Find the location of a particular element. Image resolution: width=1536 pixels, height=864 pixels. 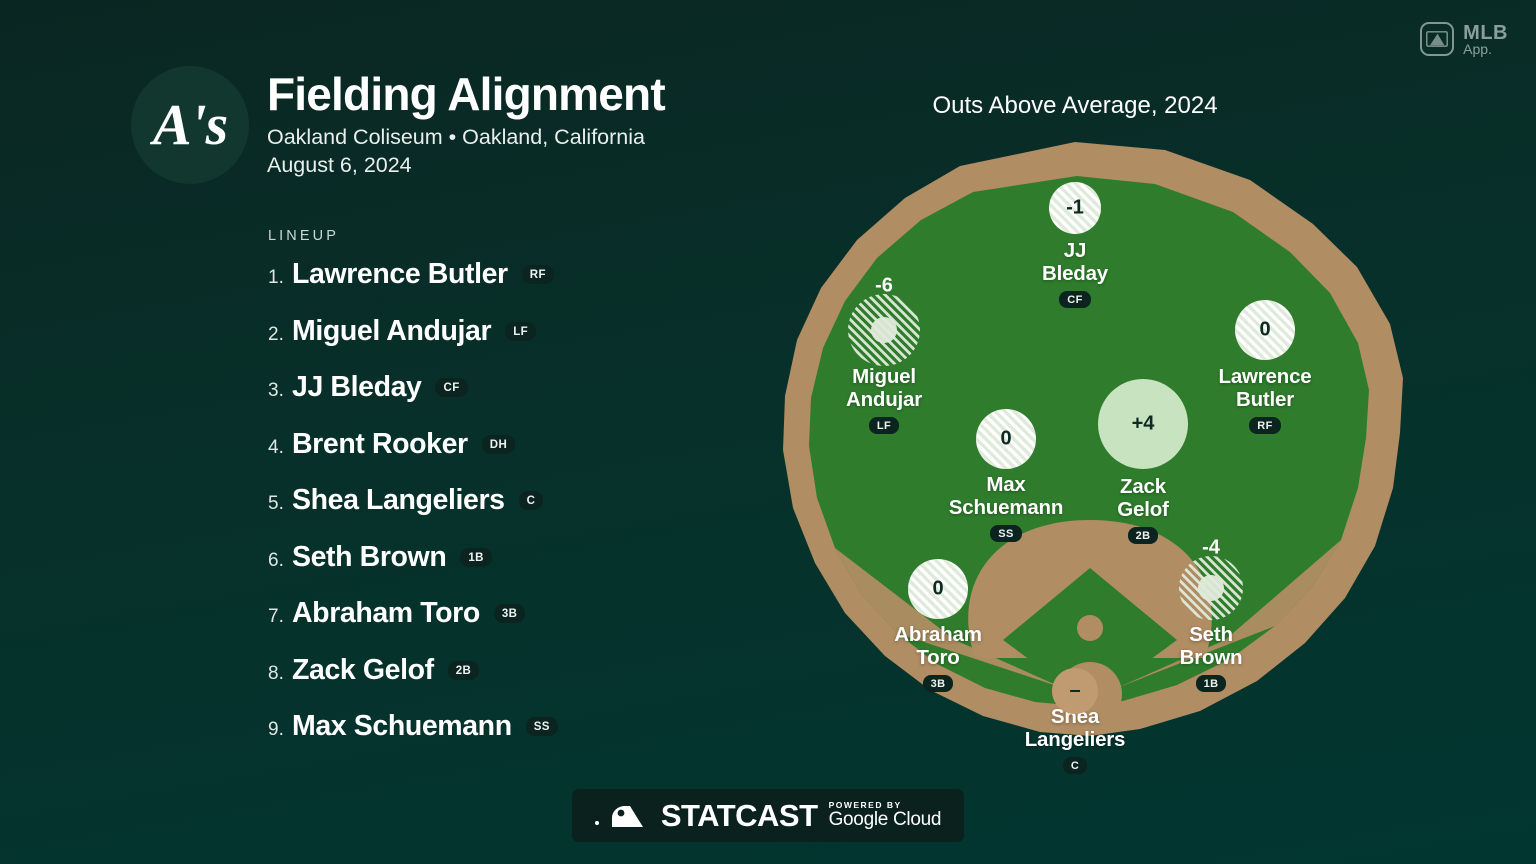

fielder-oaa-value: -1 is located at coordinates (1075, 207).